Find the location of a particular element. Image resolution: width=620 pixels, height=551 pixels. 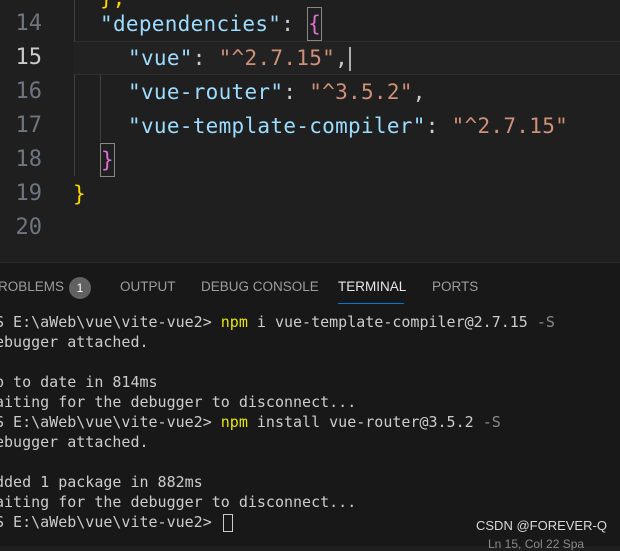

tab-output: OUTPUT is located at coordinates (148, 286).